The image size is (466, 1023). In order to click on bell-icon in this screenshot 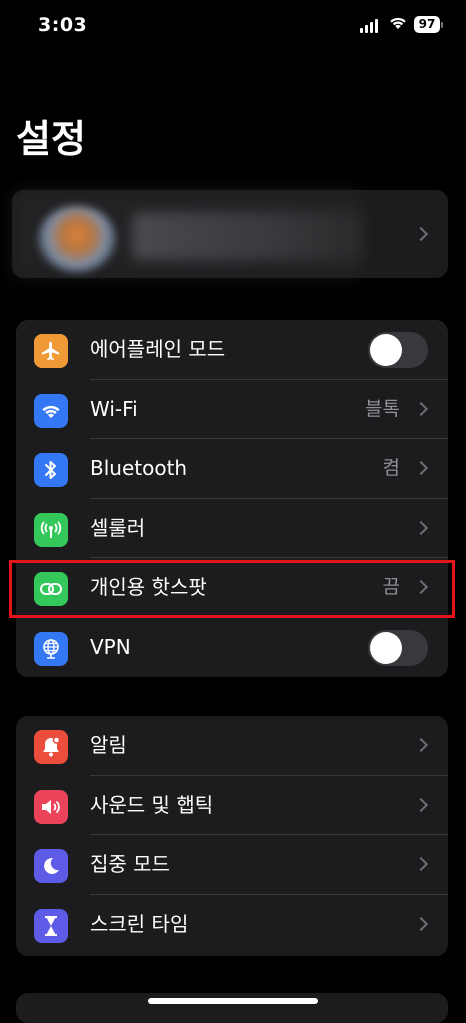, I will do `click(51, 747)`.